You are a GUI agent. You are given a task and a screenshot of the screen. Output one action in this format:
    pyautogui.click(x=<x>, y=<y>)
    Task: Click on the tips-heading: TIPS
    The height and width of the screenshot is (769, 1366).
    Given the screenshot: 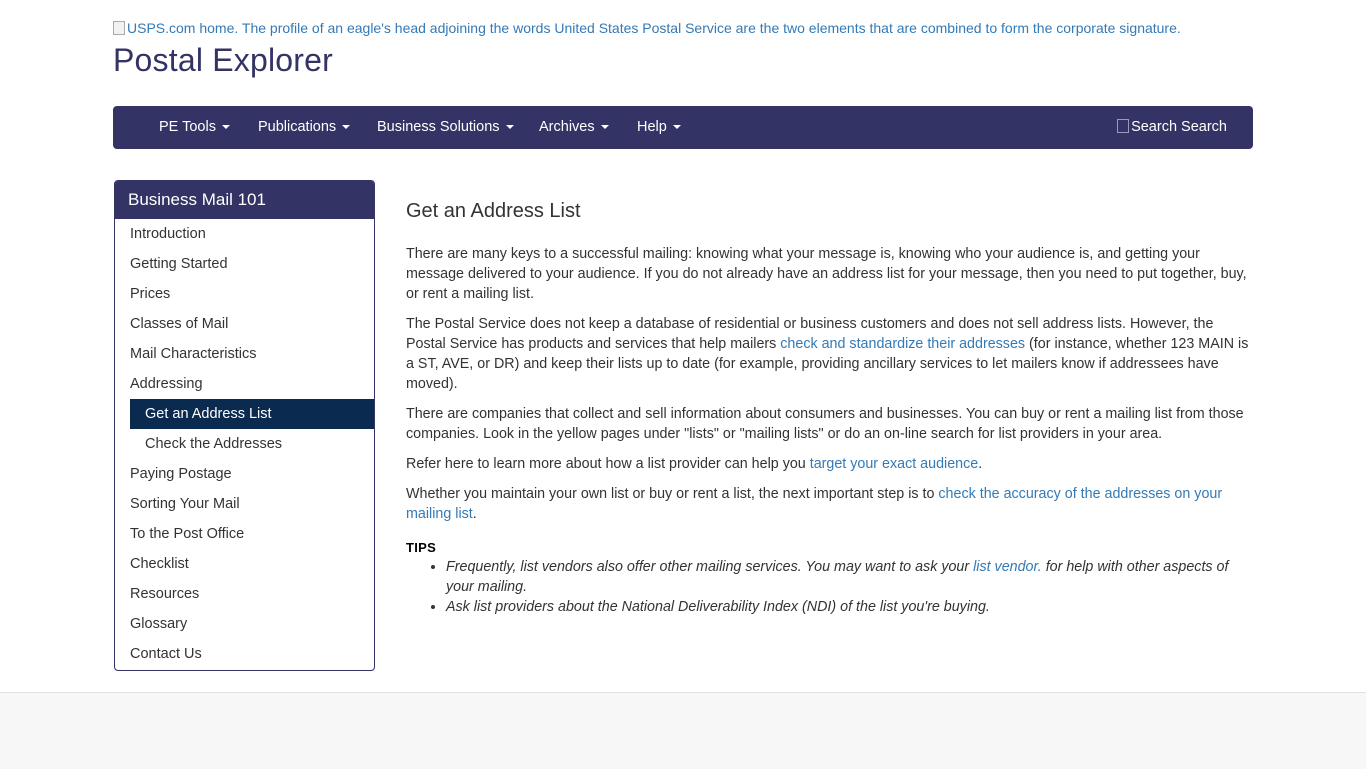 What is the action you would take?
    pyautogui.click(x=421, y=547)
    